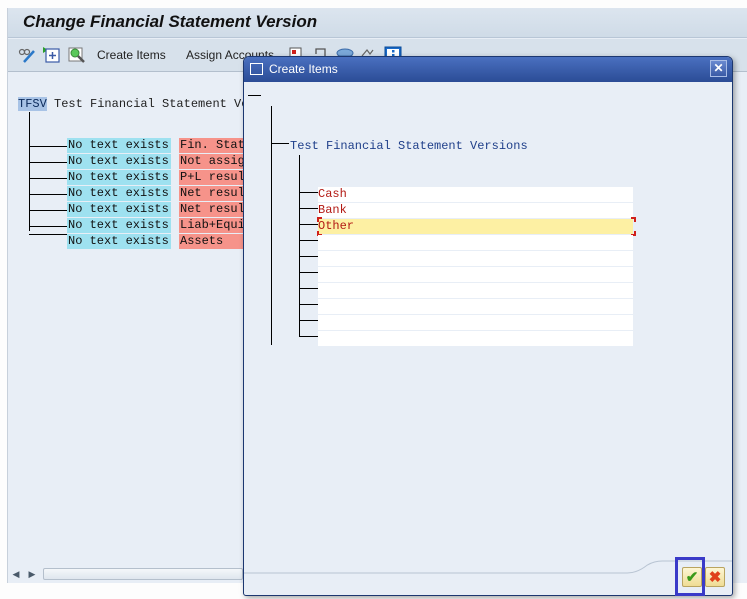 The image size is (747, 599). I want to click on display-change-icon, so click(27, 55).